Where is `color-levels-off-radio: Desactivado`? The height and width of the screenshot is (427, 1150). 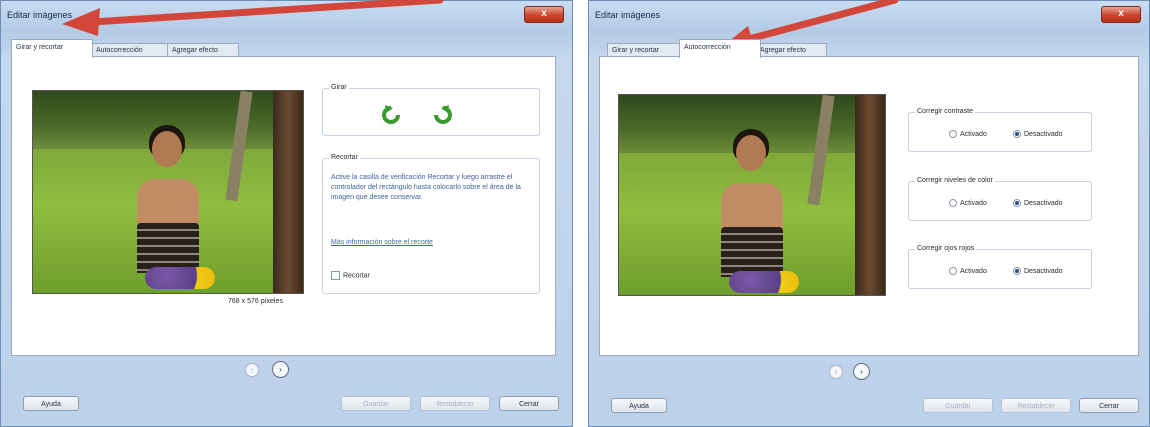 color-levels-off-radio: Desactivado is located at coordinates (1038, 203).